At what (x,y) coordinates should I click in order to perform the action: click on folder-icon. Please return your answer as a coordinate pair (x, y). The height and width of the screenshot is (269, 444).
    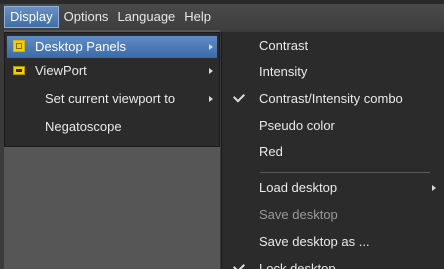
    Looking at the image, I should click on (19, 46).